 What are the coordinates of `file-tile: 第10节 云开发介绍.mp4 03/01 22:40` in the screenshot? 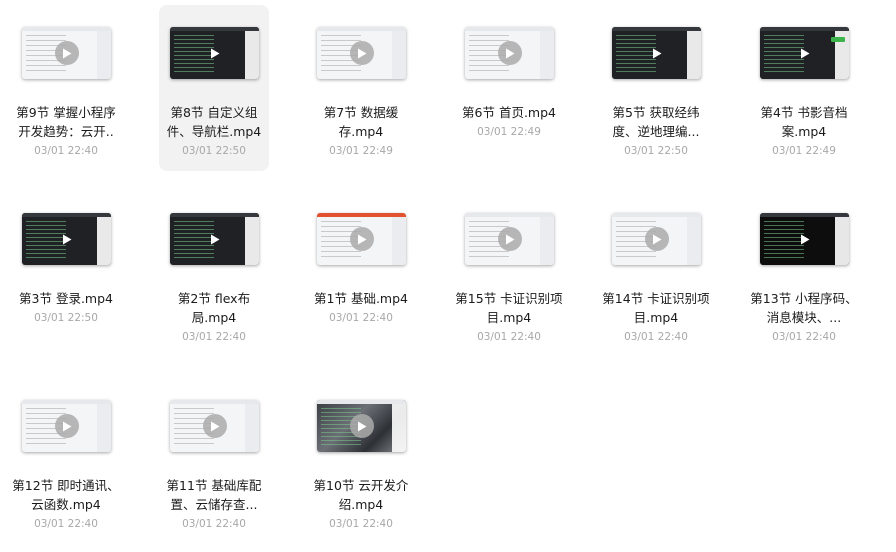 It's located at (361, 461).